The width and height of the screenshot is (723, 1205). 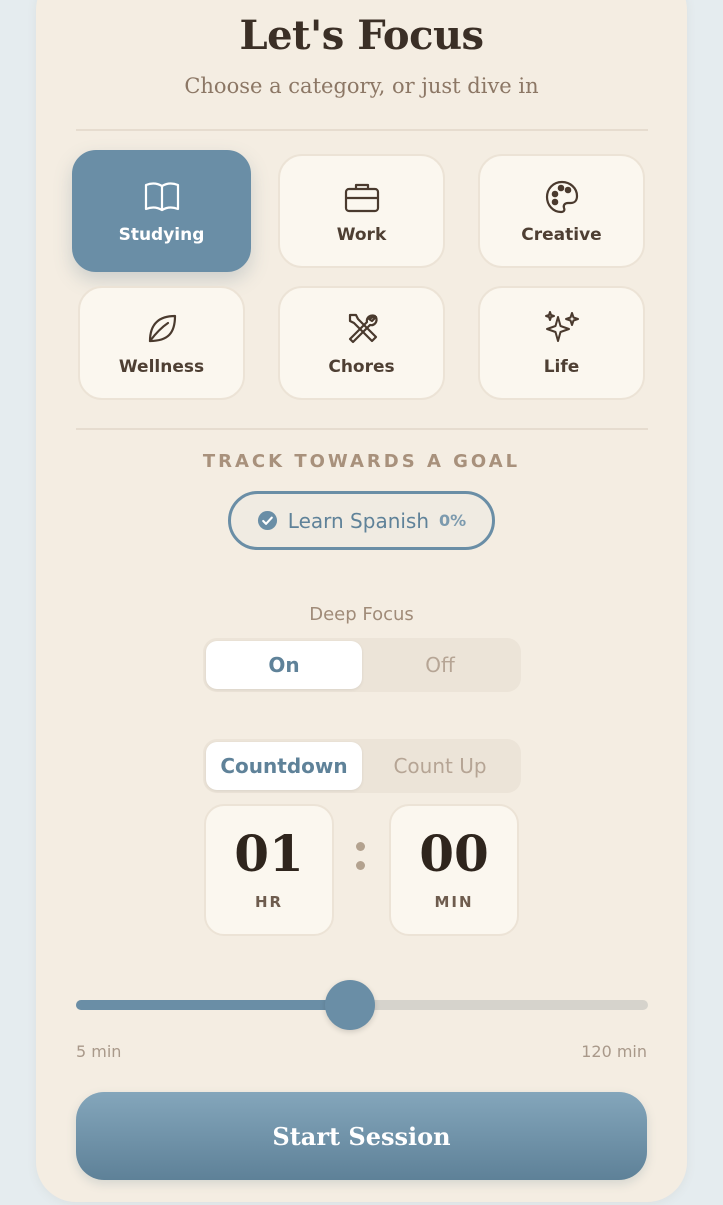 What do you see at coordinates (361, 1136) in the screenshot?
I see `start-session-button: Start Session` at bounding box center [361, 1136].